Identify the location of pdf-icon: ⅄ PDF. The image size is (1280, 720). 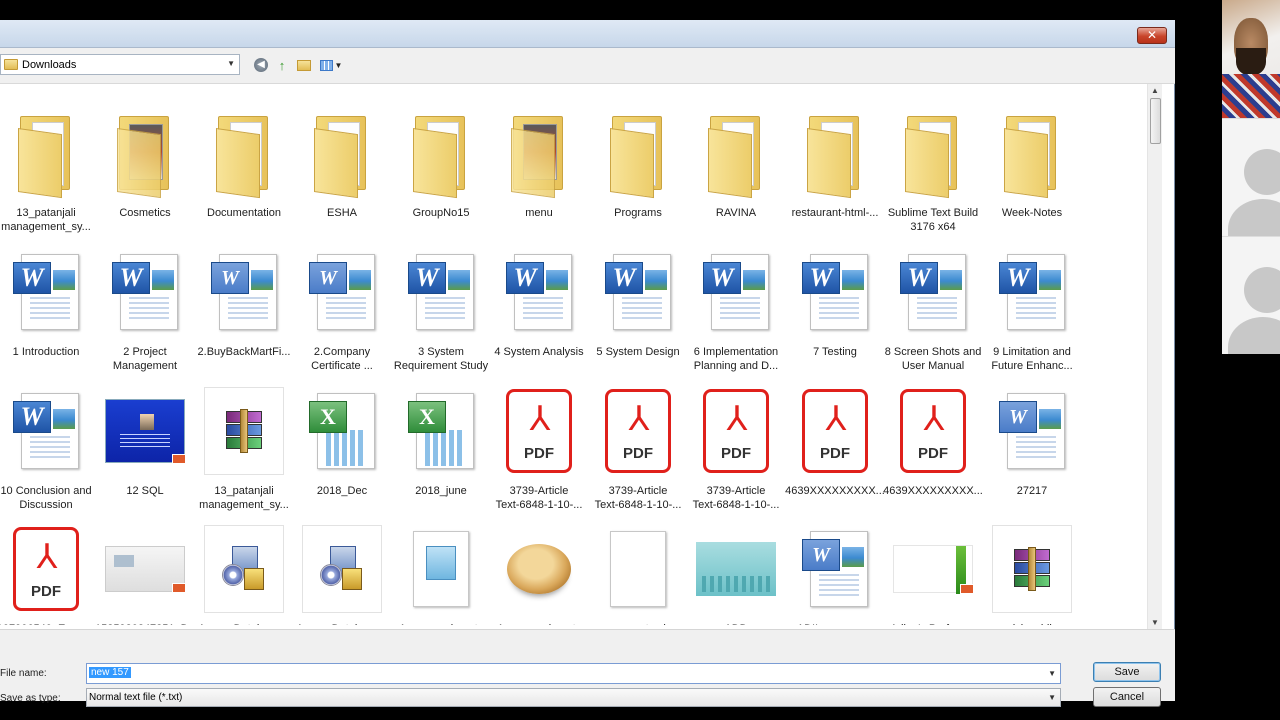
(736, 431).